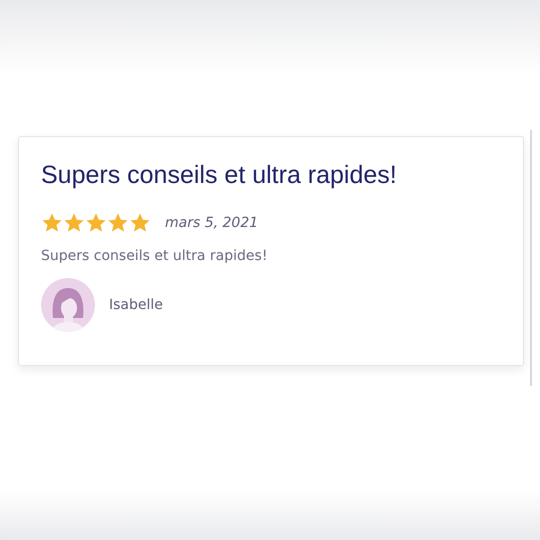  Describe the element at coordinates (211, 223) in the screenshot. I see `review-date: mars 5, 2021` at that location.